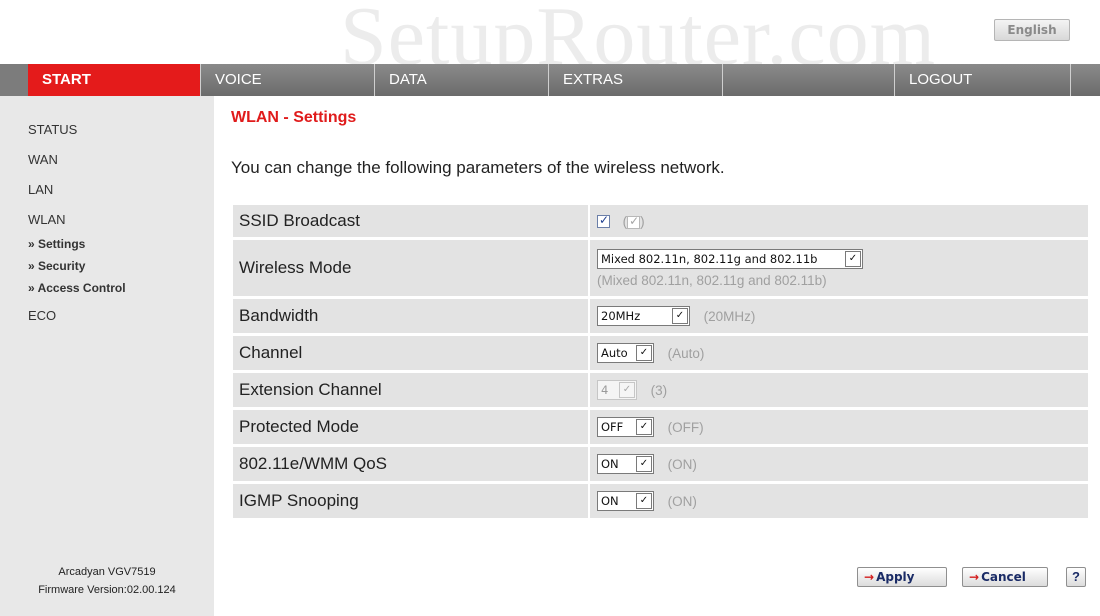 The width and height of the screenshot is (1100, 616). I want to click on wireless-mode-select: Mixed 802.11n, 802.11g and 802.11b ✓, so click(730, 258).